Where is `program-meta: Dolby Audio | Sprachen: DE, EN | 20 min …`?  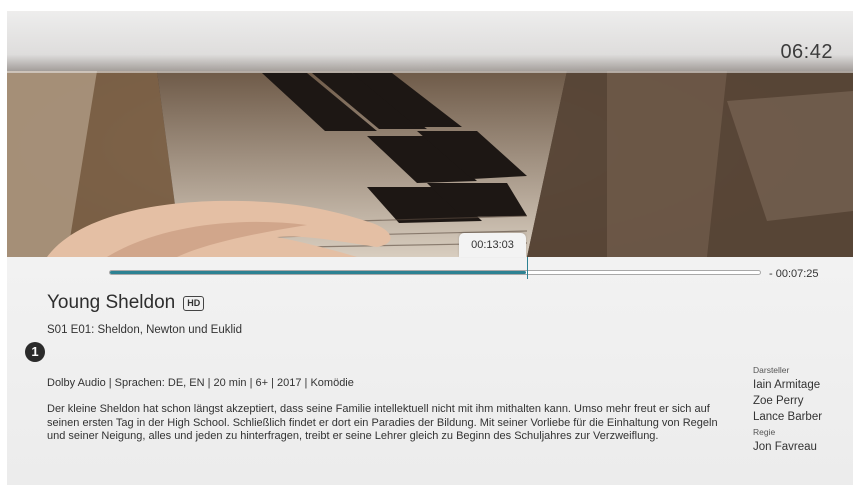
program-meta: Dolby Audio | Sprachen: DE, EN | 20 min … is located at coordinates (200, 383).